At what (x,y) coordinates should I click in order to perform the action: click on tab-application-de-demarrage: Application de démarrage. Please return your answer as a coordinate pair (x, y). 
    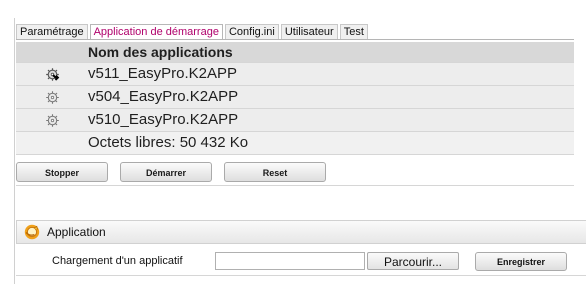
    Looking at the image, I should click on (156, 32).